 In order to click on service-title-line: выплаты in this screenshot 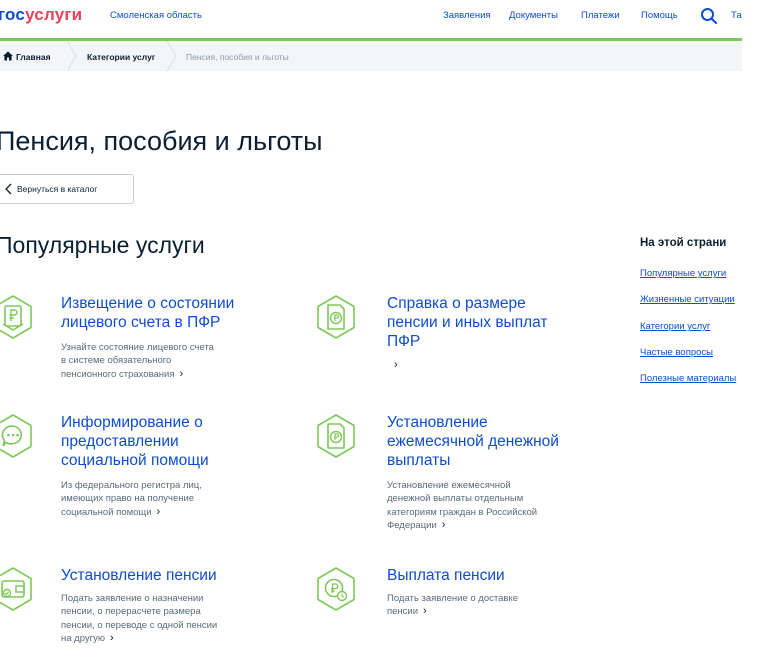, I will do `click(419, 460)`.